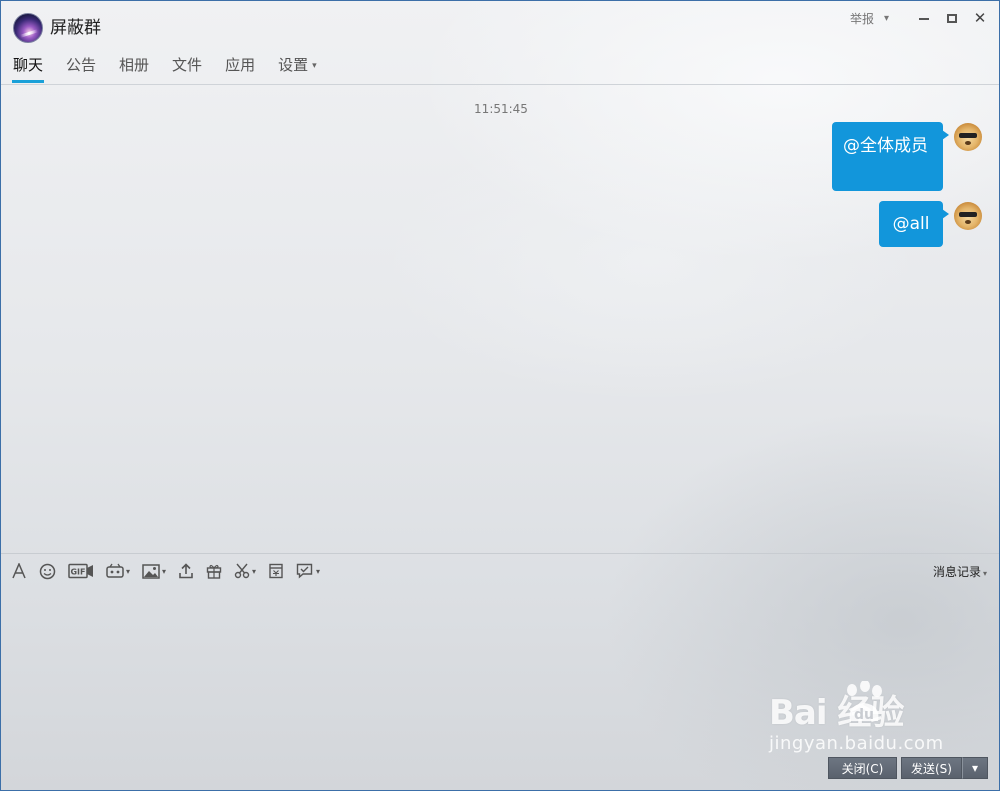 This screenshot has height=791, width=1000. Describe the element at coordinates (293, 65) in the screenshot. I see `tab-label: 设置` at that location.